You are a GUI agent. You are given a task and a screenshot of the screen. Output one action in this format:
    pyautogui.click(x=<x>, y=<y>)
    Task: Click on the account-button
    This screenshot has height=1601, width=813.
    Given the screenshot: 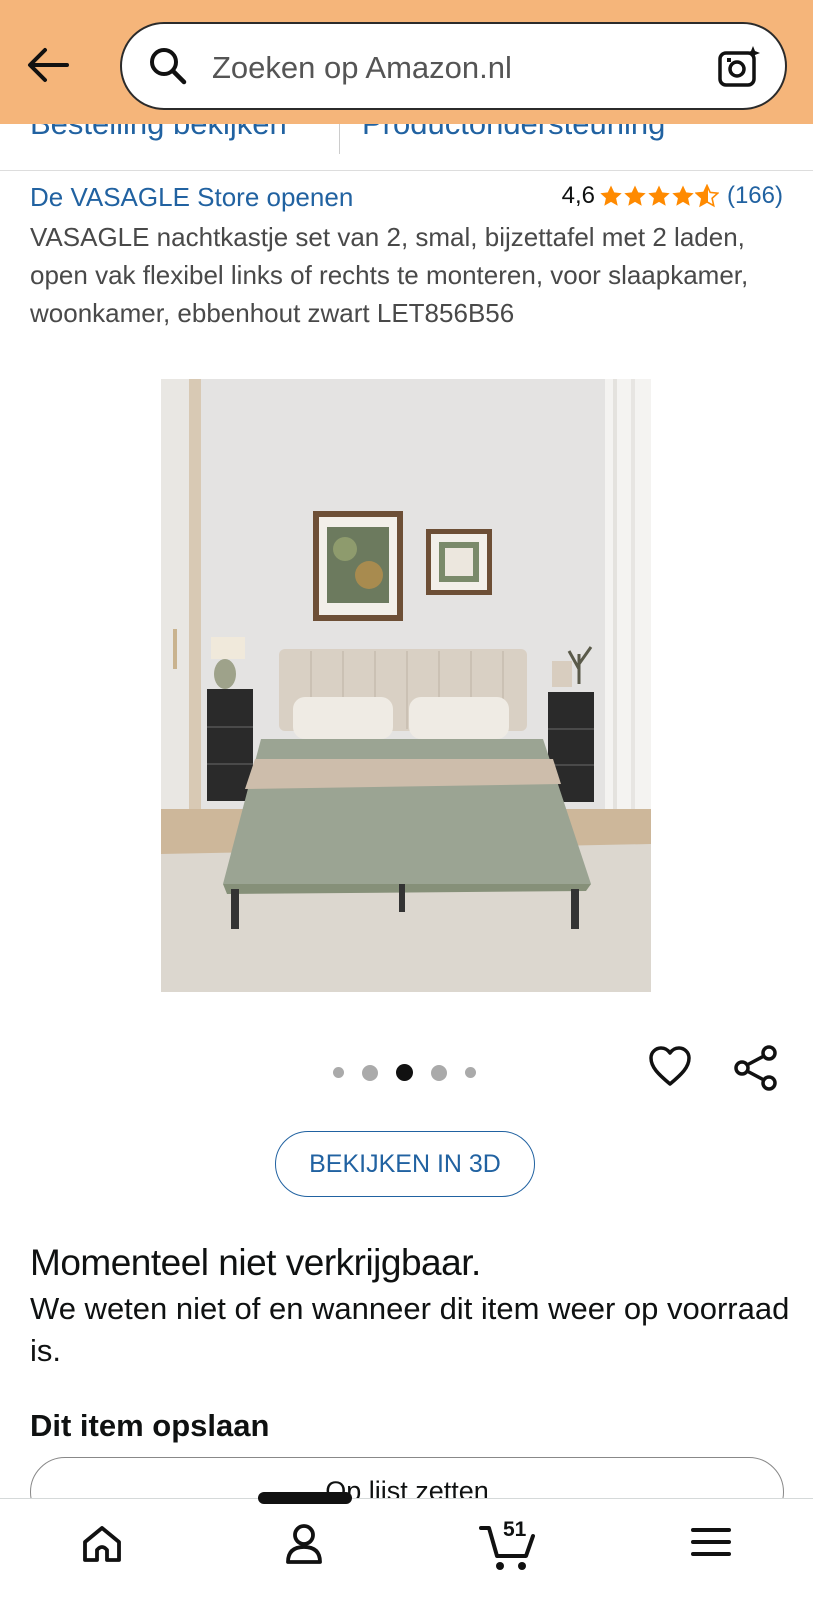 What is the action you would take?
    pyautogui.click(x=304, y=1546)
    